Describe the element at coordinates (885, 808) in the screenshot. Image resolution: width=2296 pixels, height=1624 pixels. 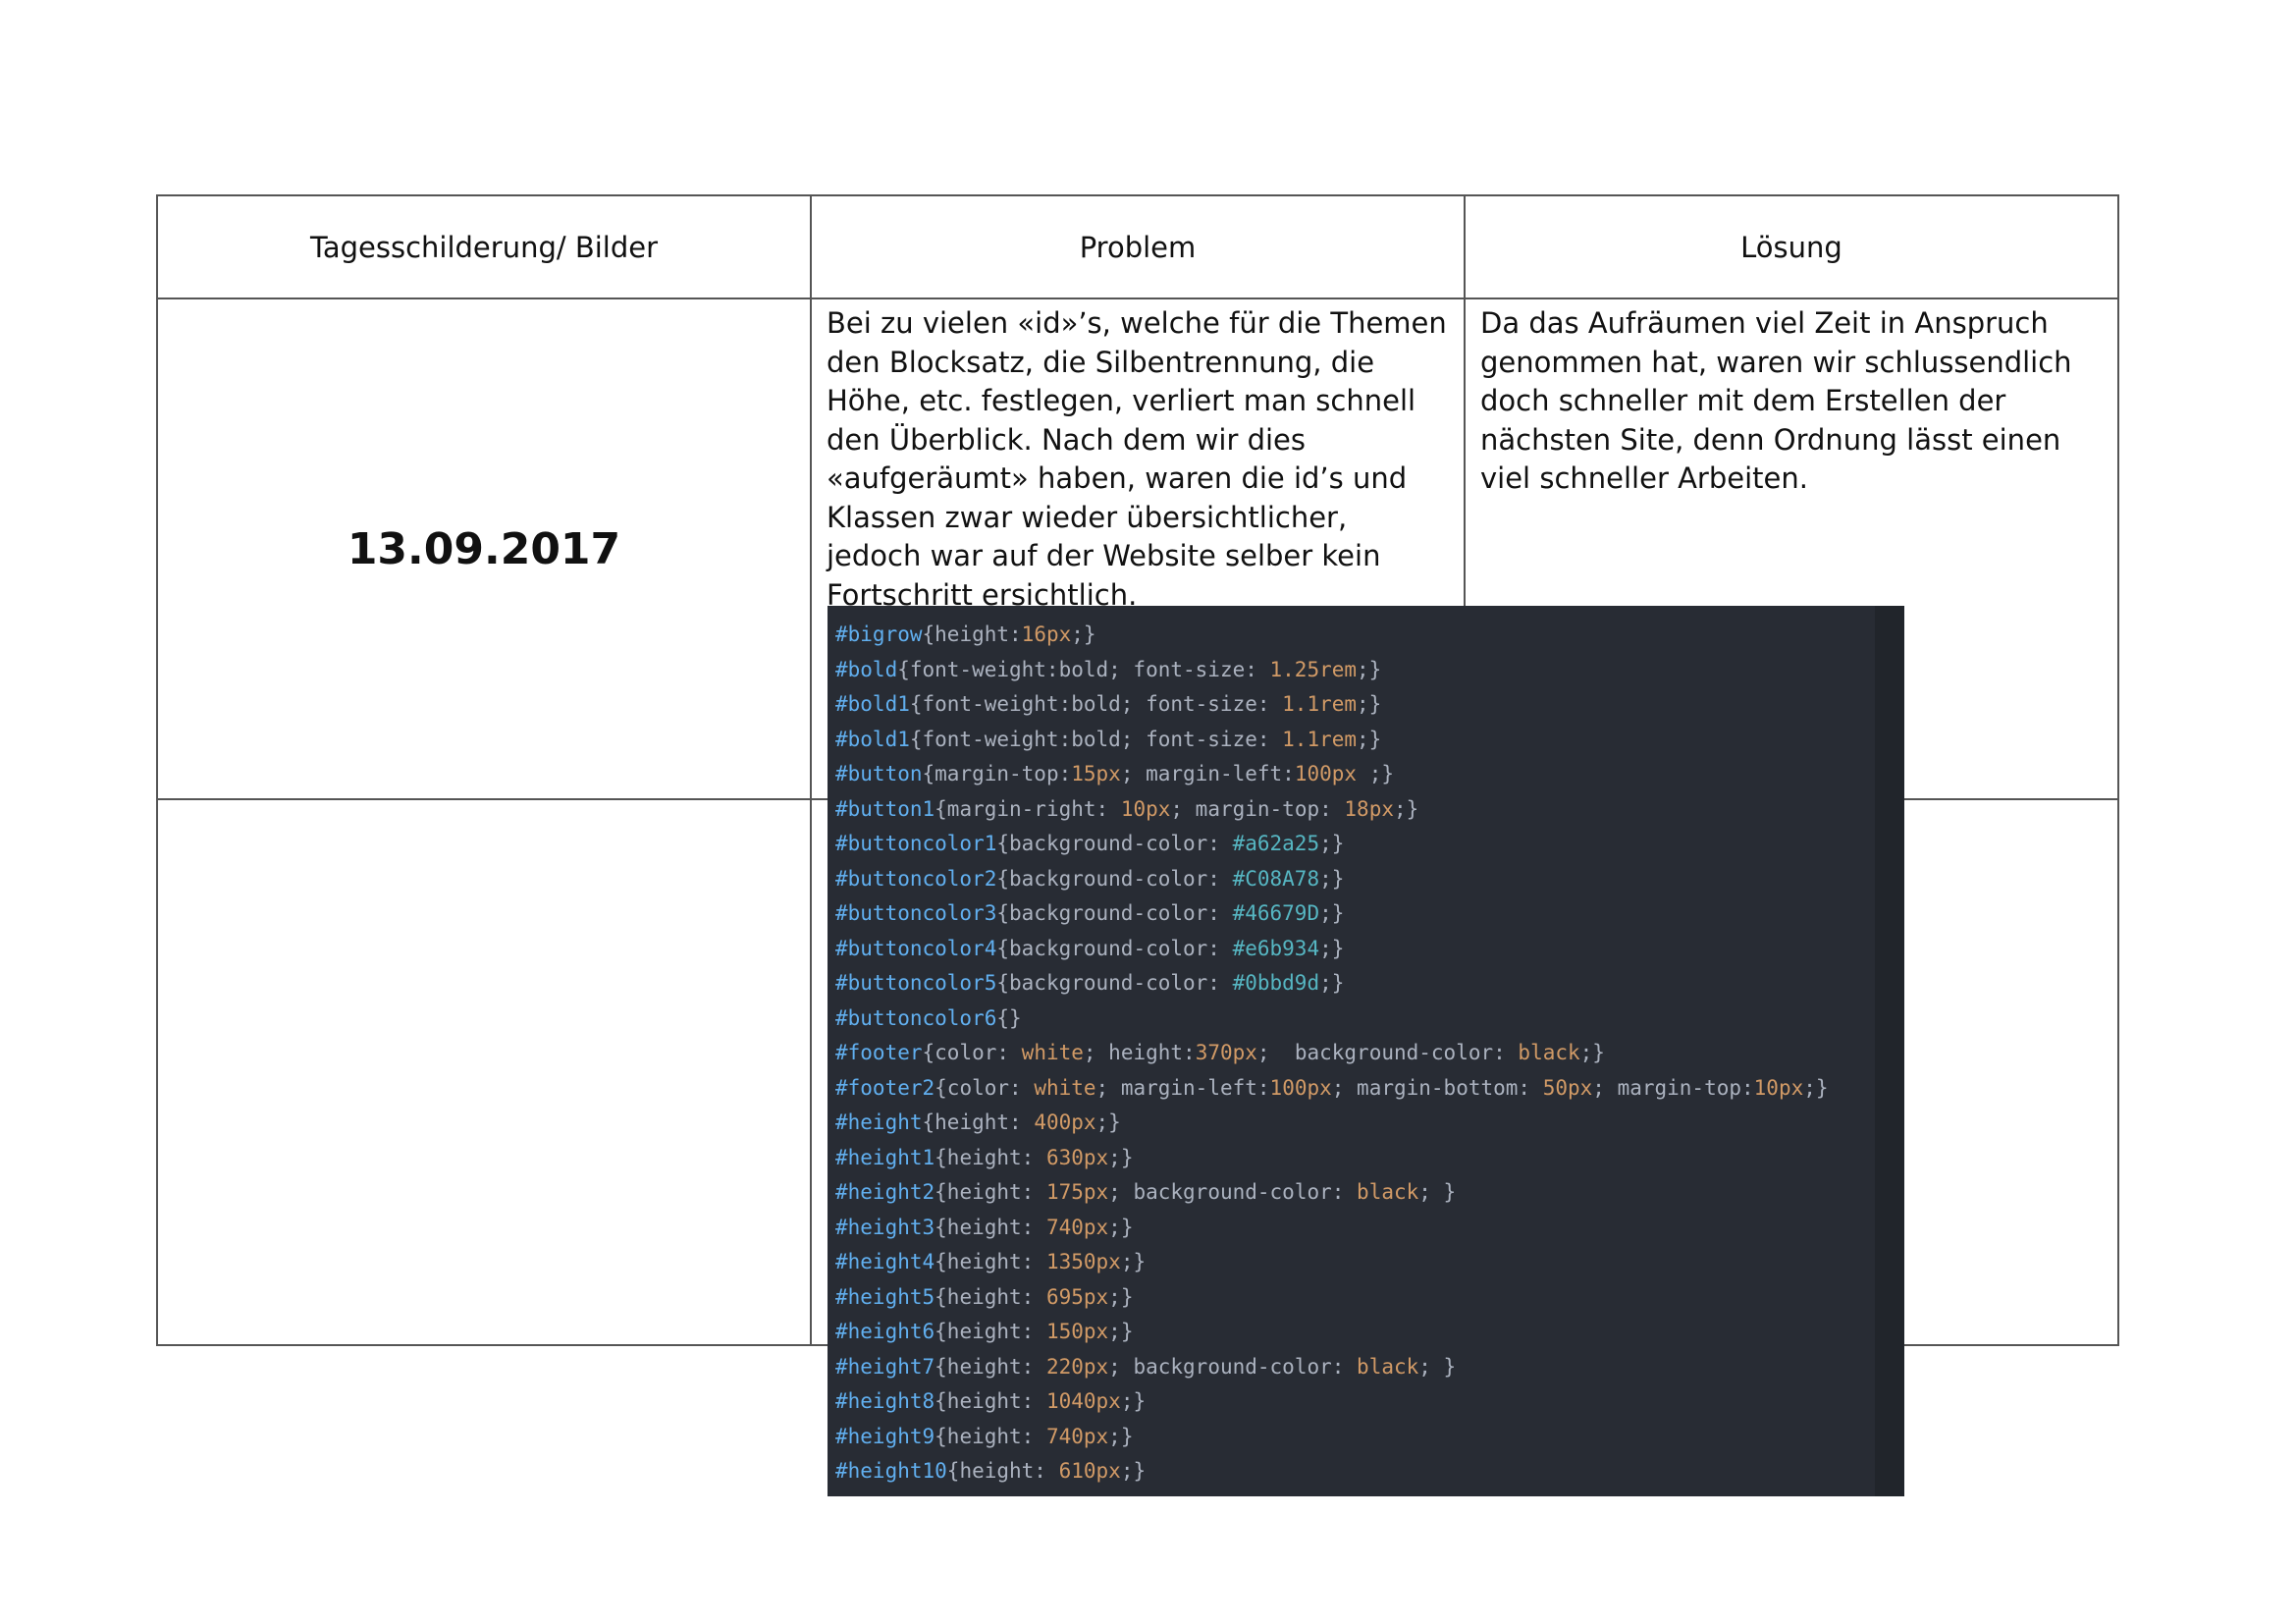
I see `code-token: #button1` at that location.